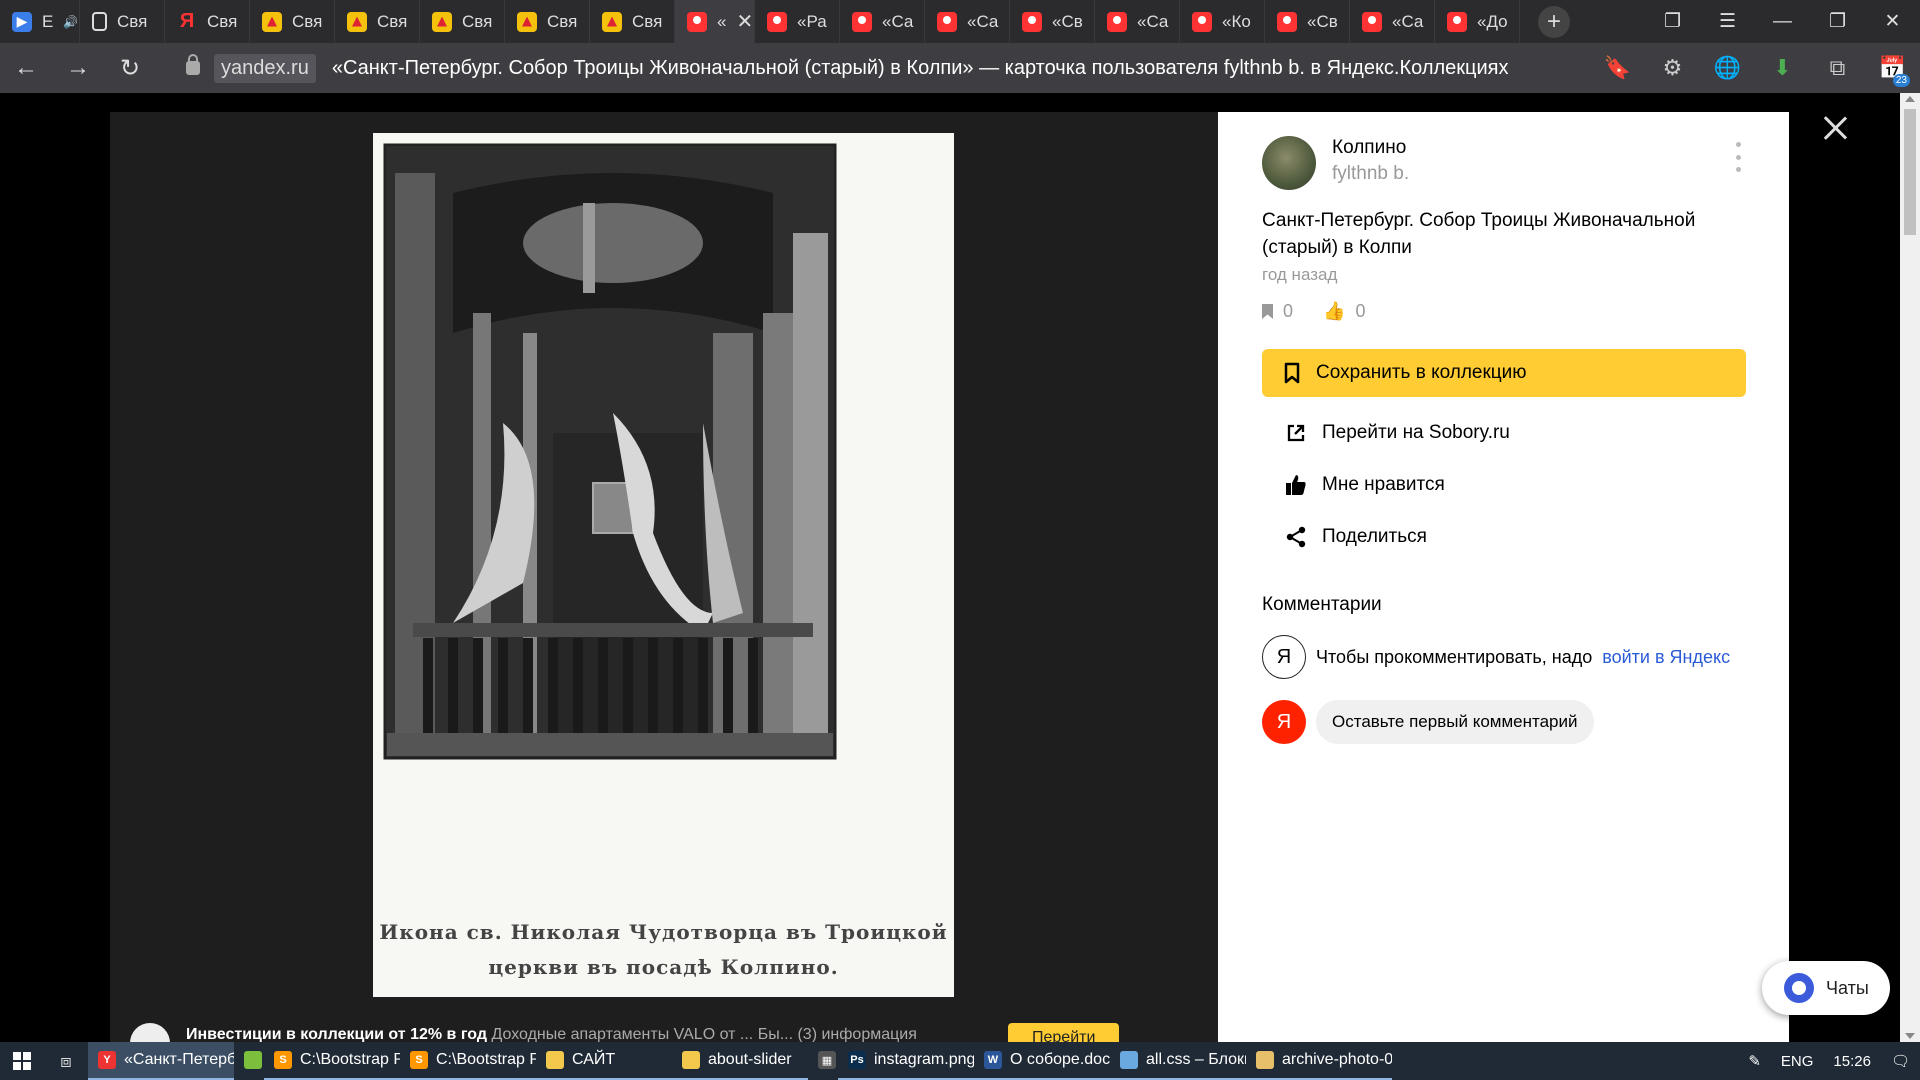 This screenshot has width=1920, height=1080. What do you see at coordinates (26, 68) in the screenshot?
I see `back-button: ←` at bounding box center [26, 68].